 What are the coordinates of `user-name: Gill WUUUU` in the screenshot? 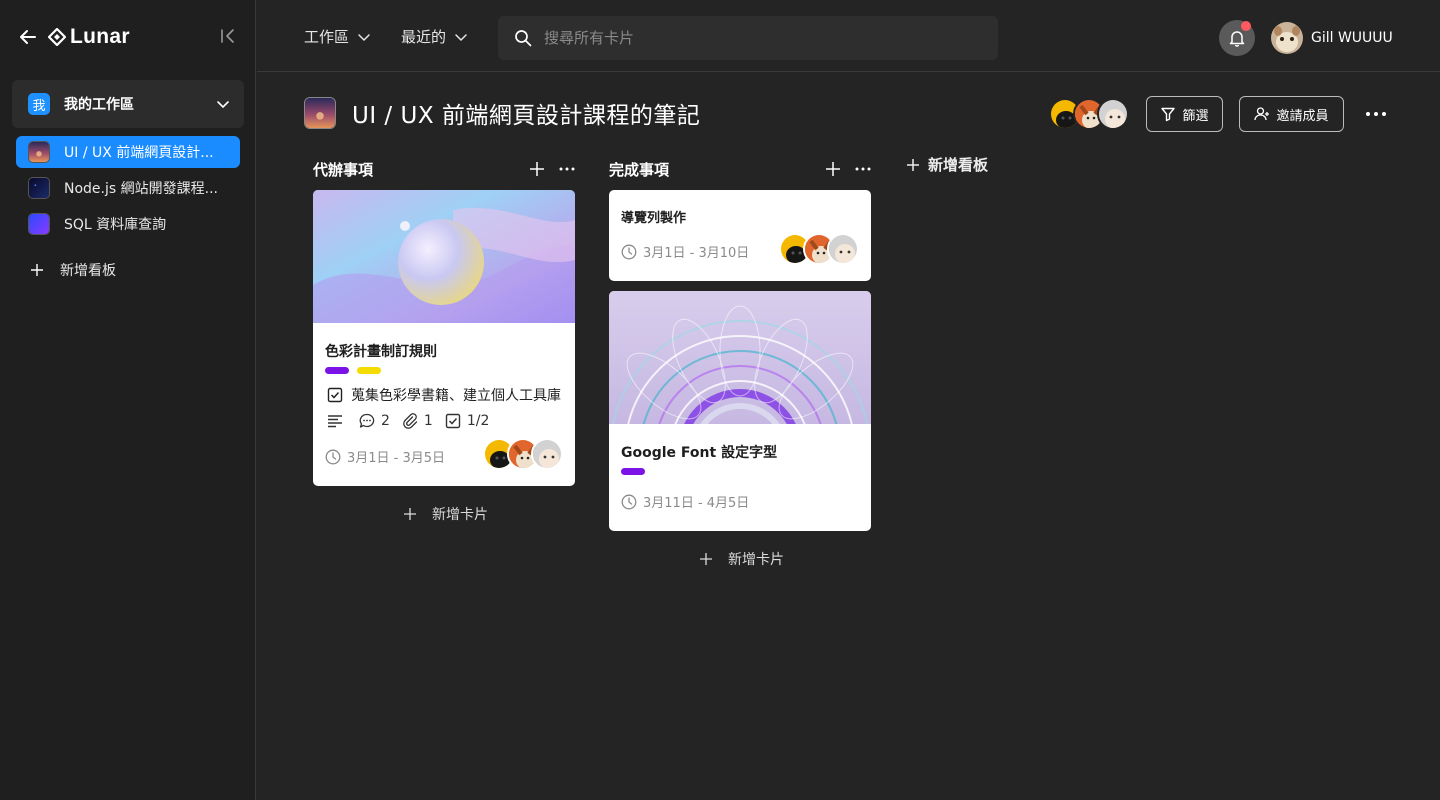 It's located at (1352, 38).